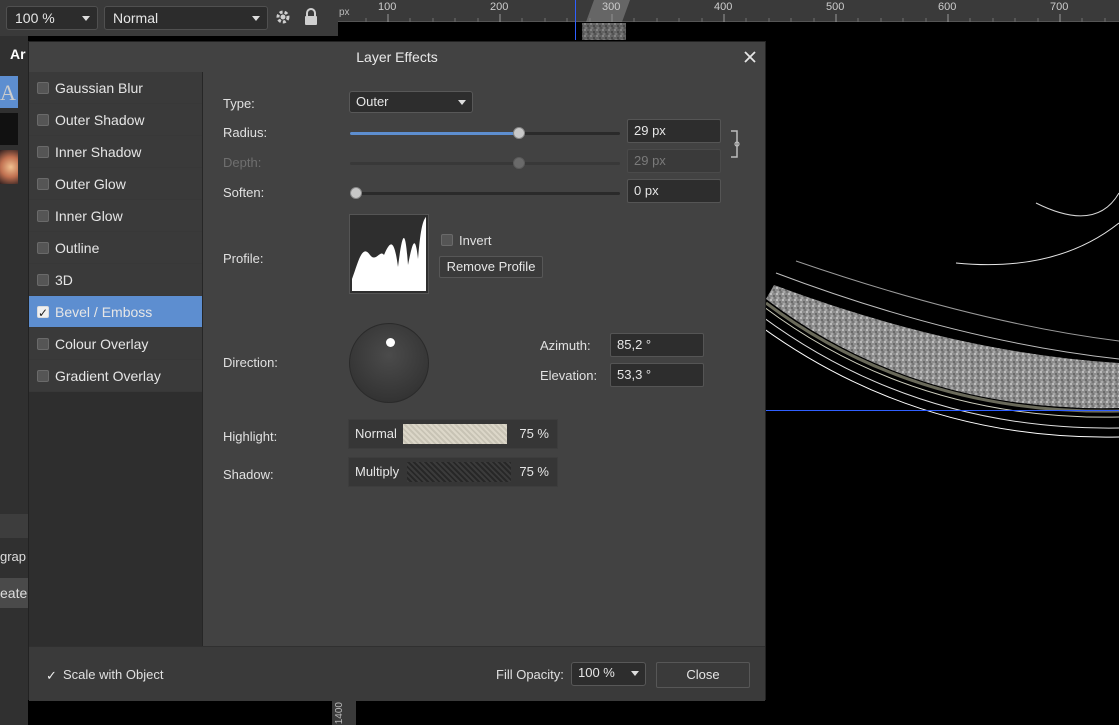 This screenshot has height=725, width=1119. I want to click on layers-panel-partial: Ar A grap eate, so click(14, 380).